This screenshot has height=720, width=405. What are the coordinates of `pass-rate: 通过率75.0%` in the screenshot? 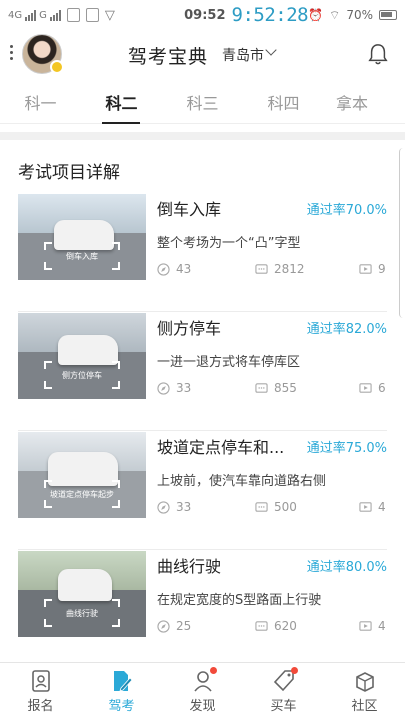 It's located at (346, 448).